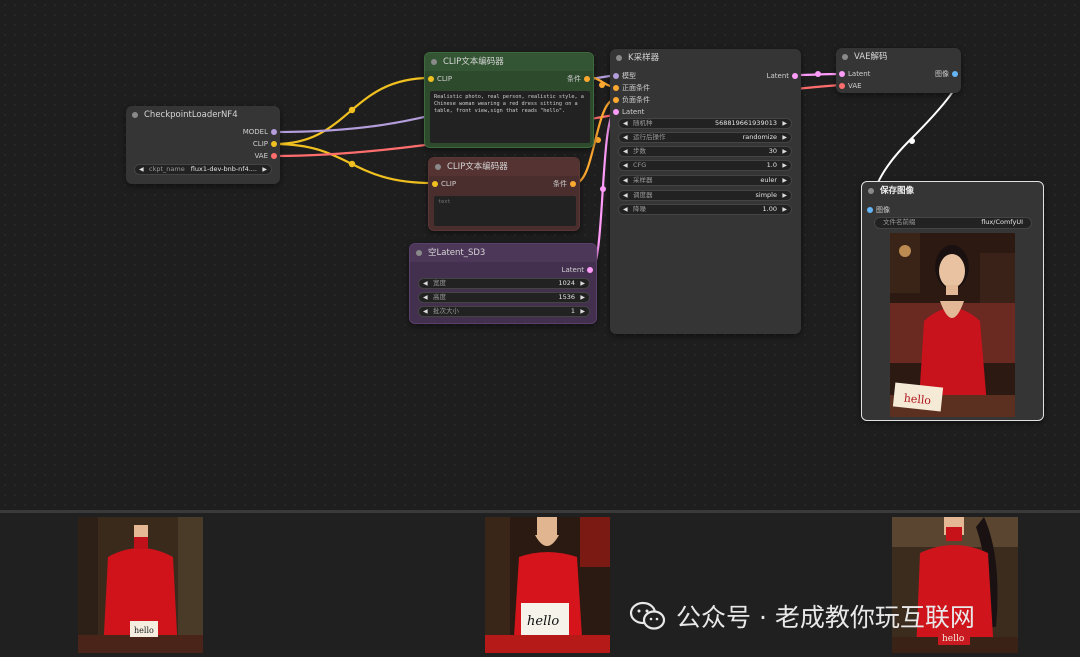  I want to click on width-widget: ◀ 宽度 1024 ▶, so click(504, 283).